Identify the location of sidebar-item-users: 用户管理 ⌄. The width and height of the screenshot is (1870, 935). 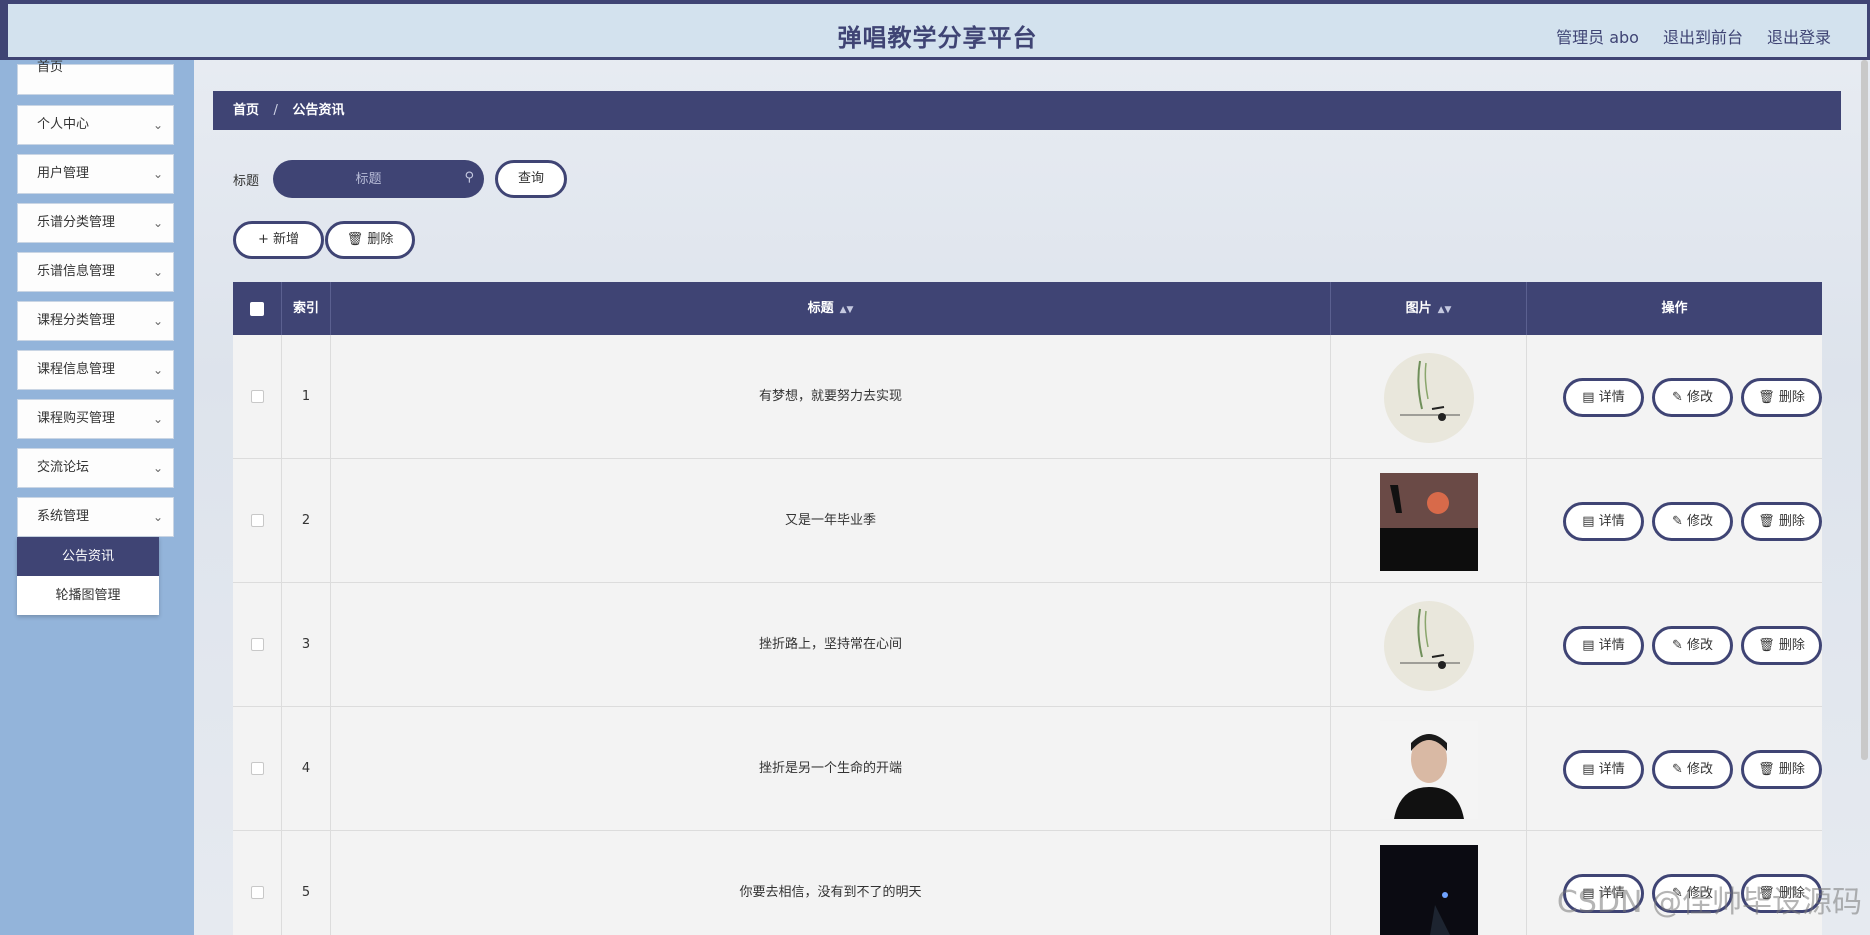
(95, 174).